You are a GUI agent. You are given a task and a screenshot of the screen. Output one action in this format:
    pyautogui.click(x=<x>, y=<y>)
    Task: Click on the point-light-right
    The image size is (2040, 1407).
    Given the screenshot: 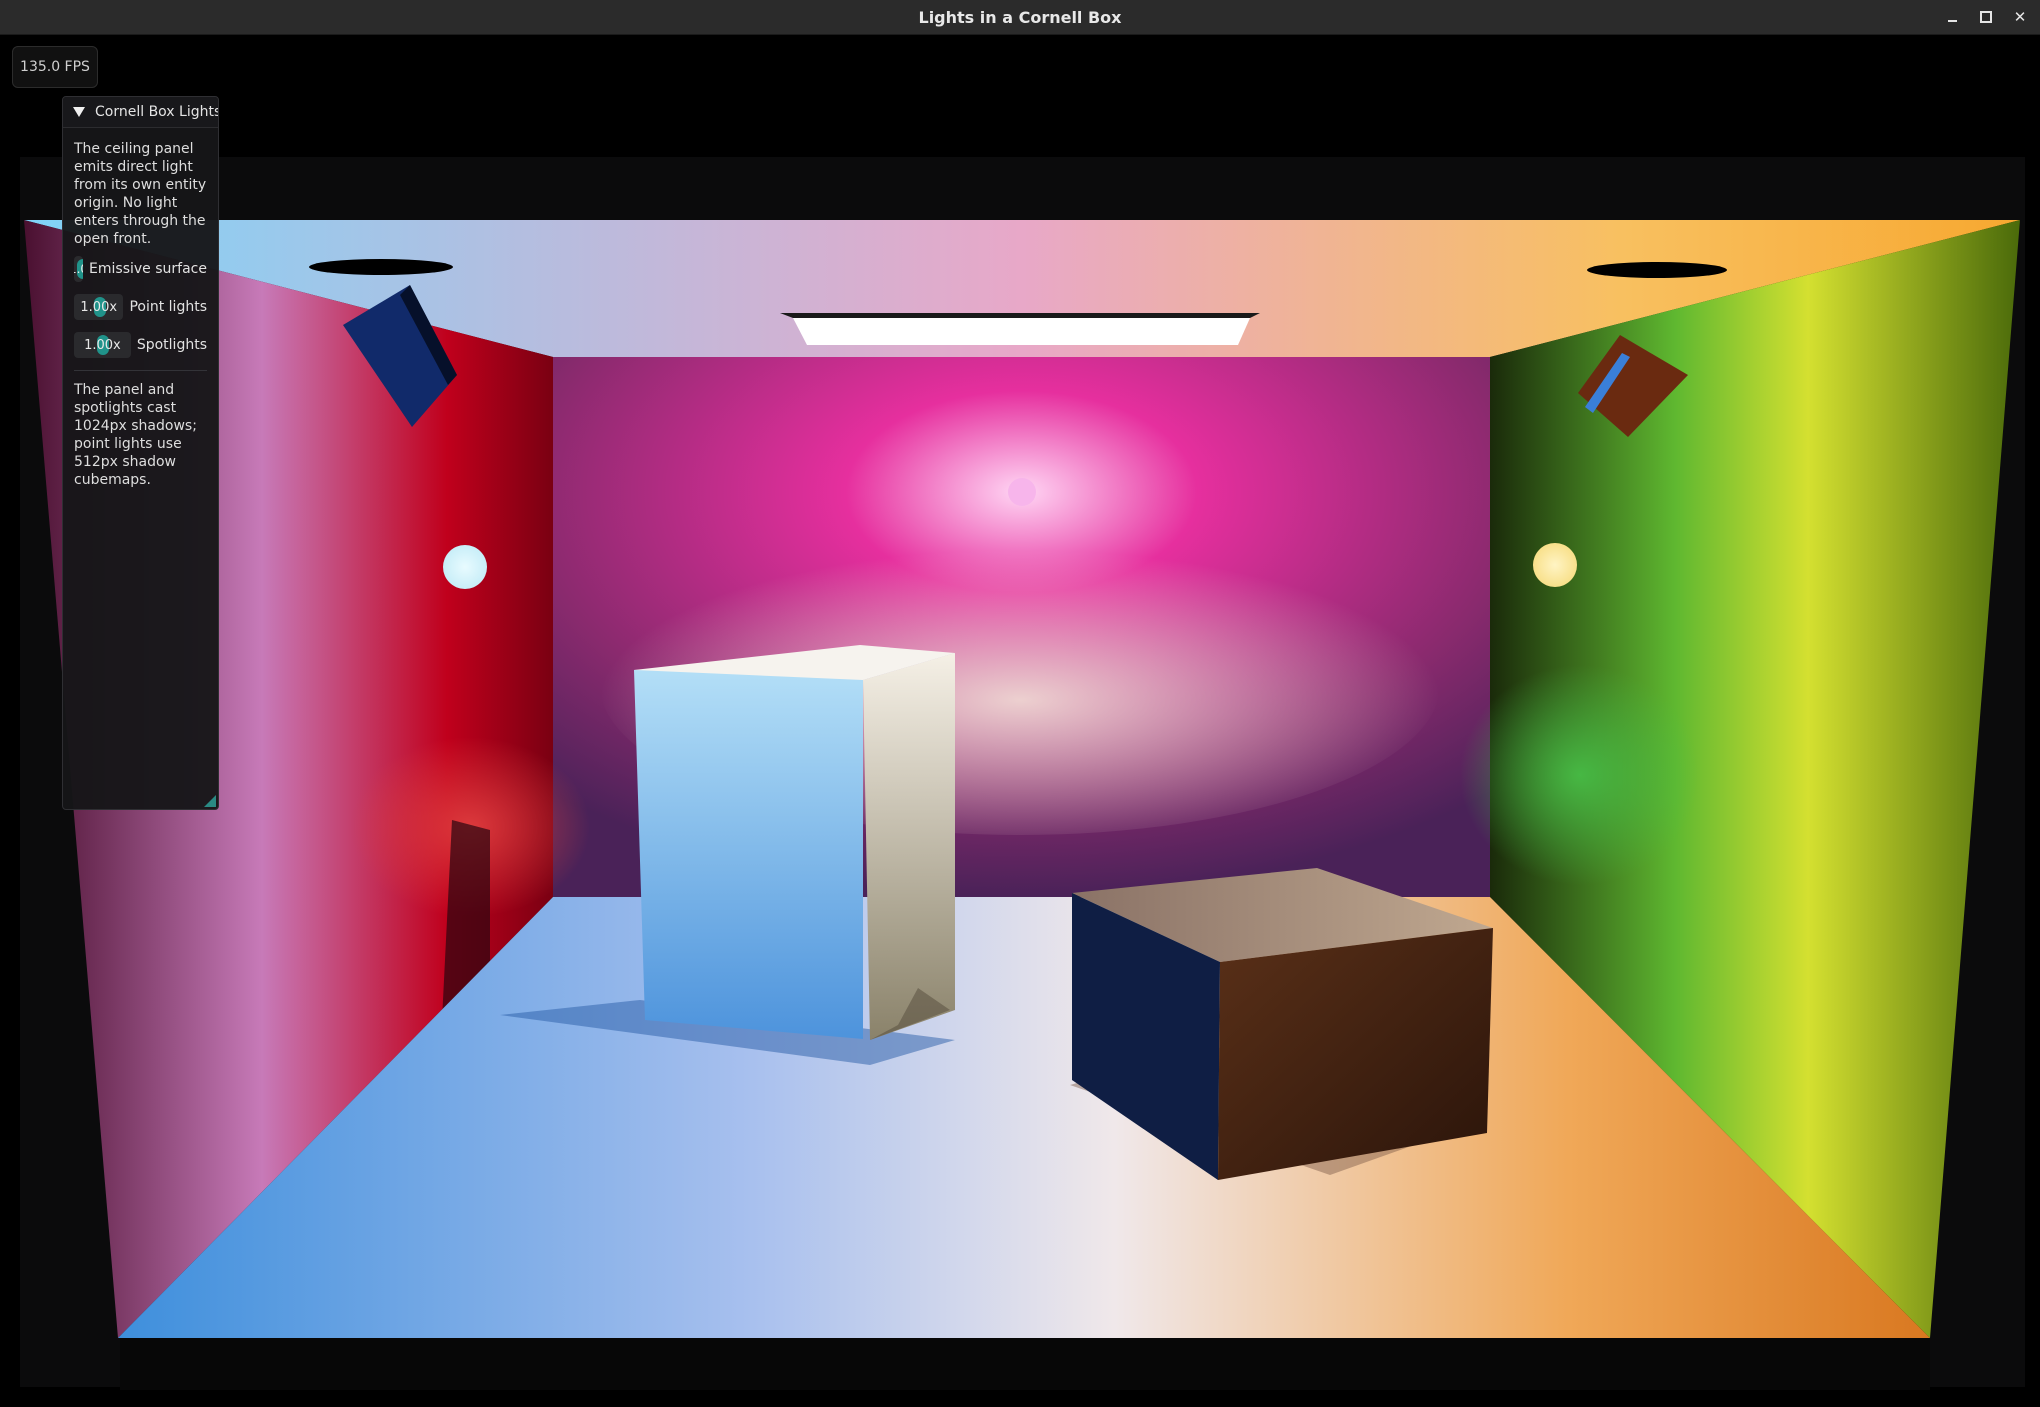 What is the action you would take?
    pyautogui.click(x=1555, y=565)
    